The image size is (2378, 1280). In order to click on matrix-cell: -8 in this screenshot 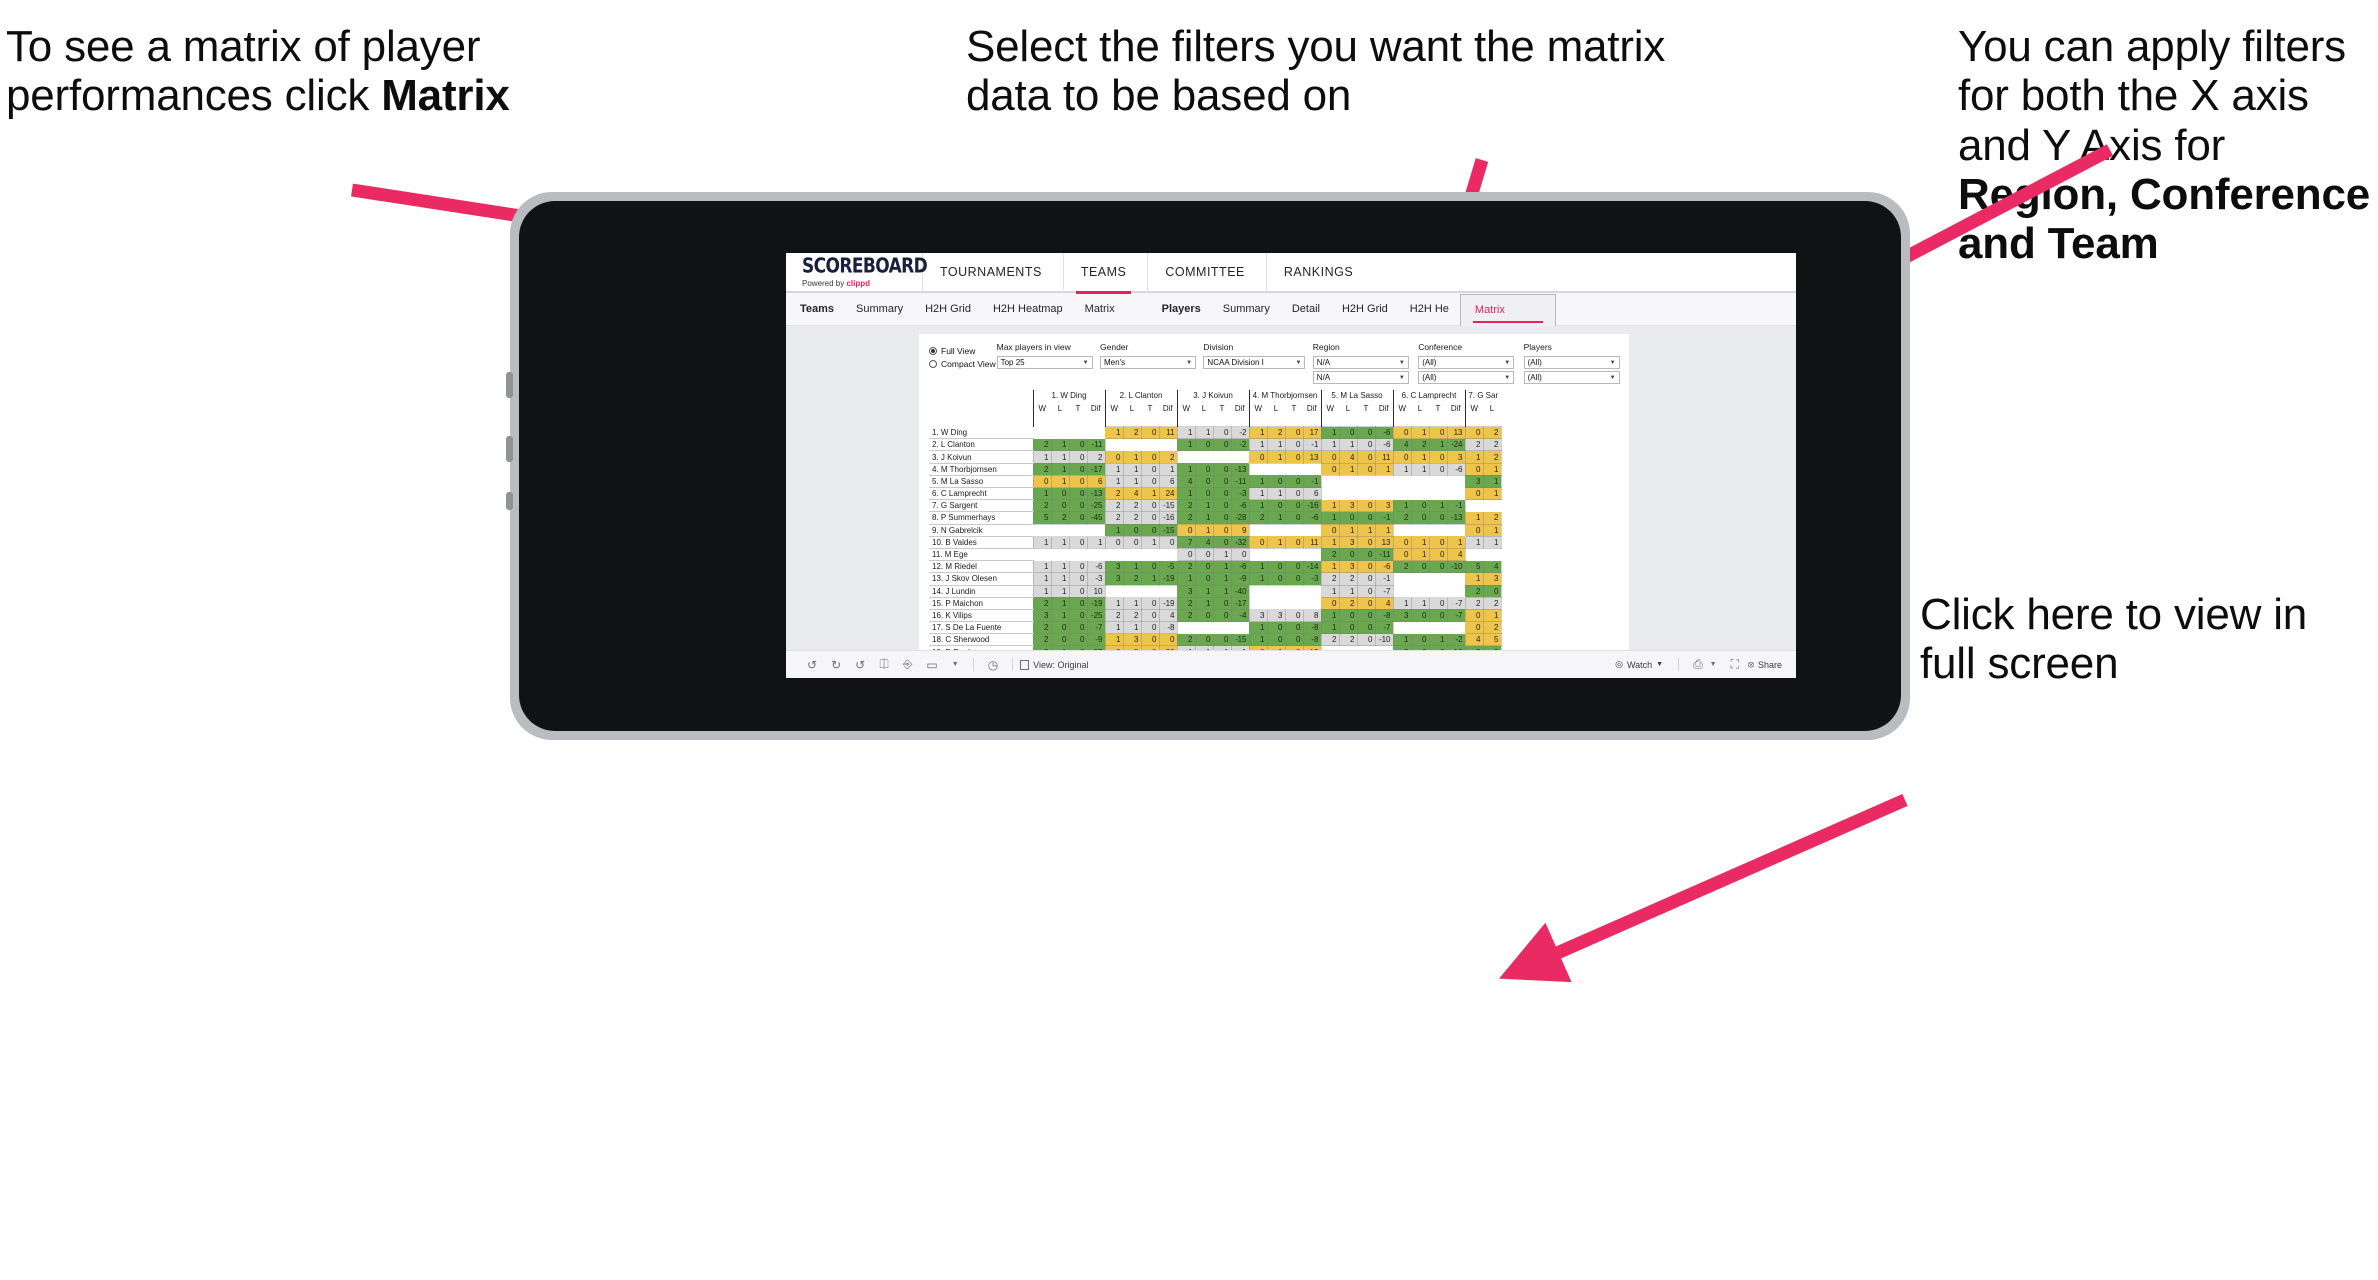, I will do `click(1312, 640)`.